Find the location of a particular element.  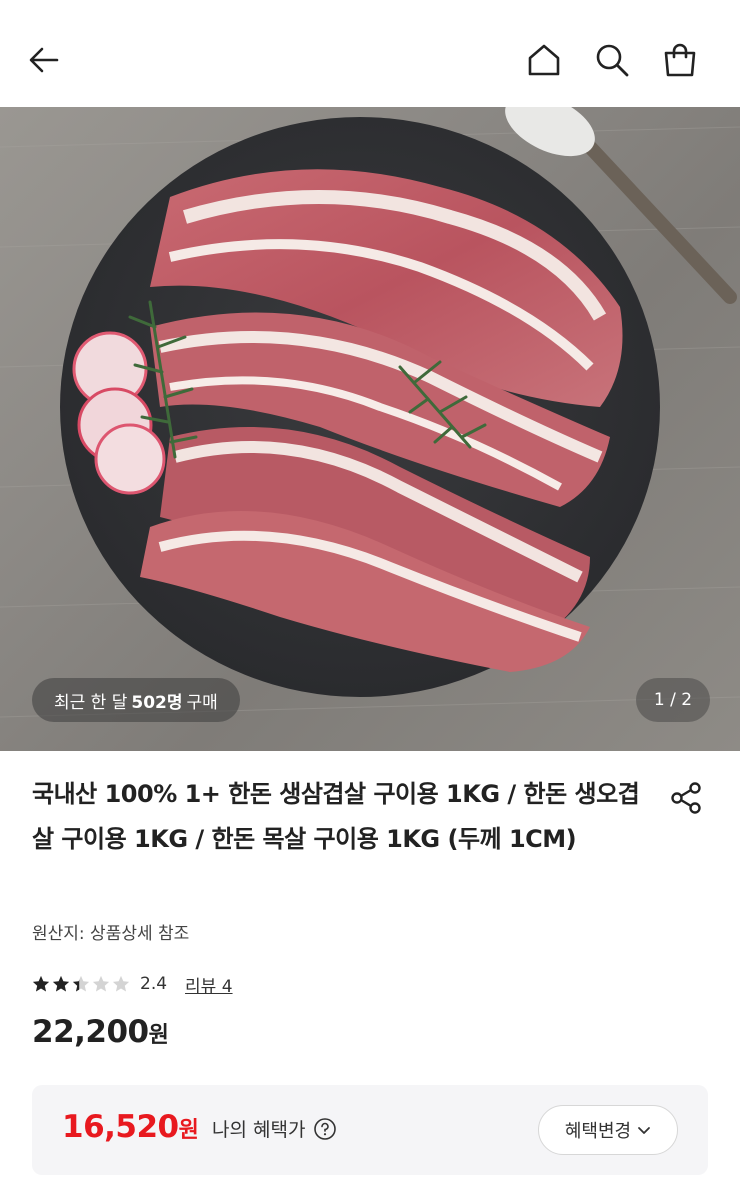

top-nav-bar is located at coordinates (370, 53).